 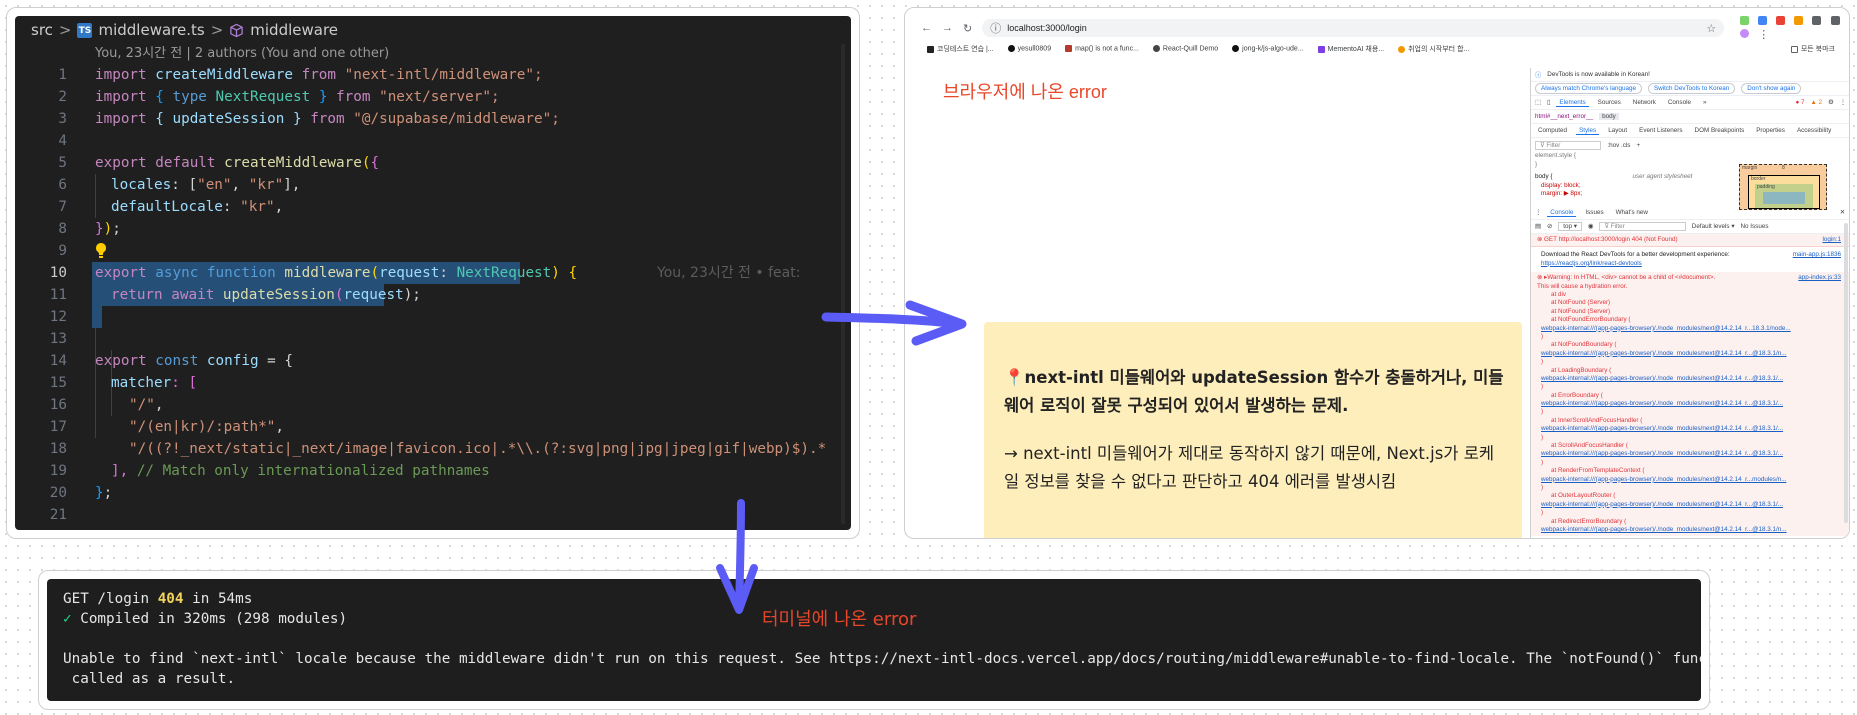 I want to click on terminal-error-note: 터미널에 나온 error, so click(x=839, y=619).